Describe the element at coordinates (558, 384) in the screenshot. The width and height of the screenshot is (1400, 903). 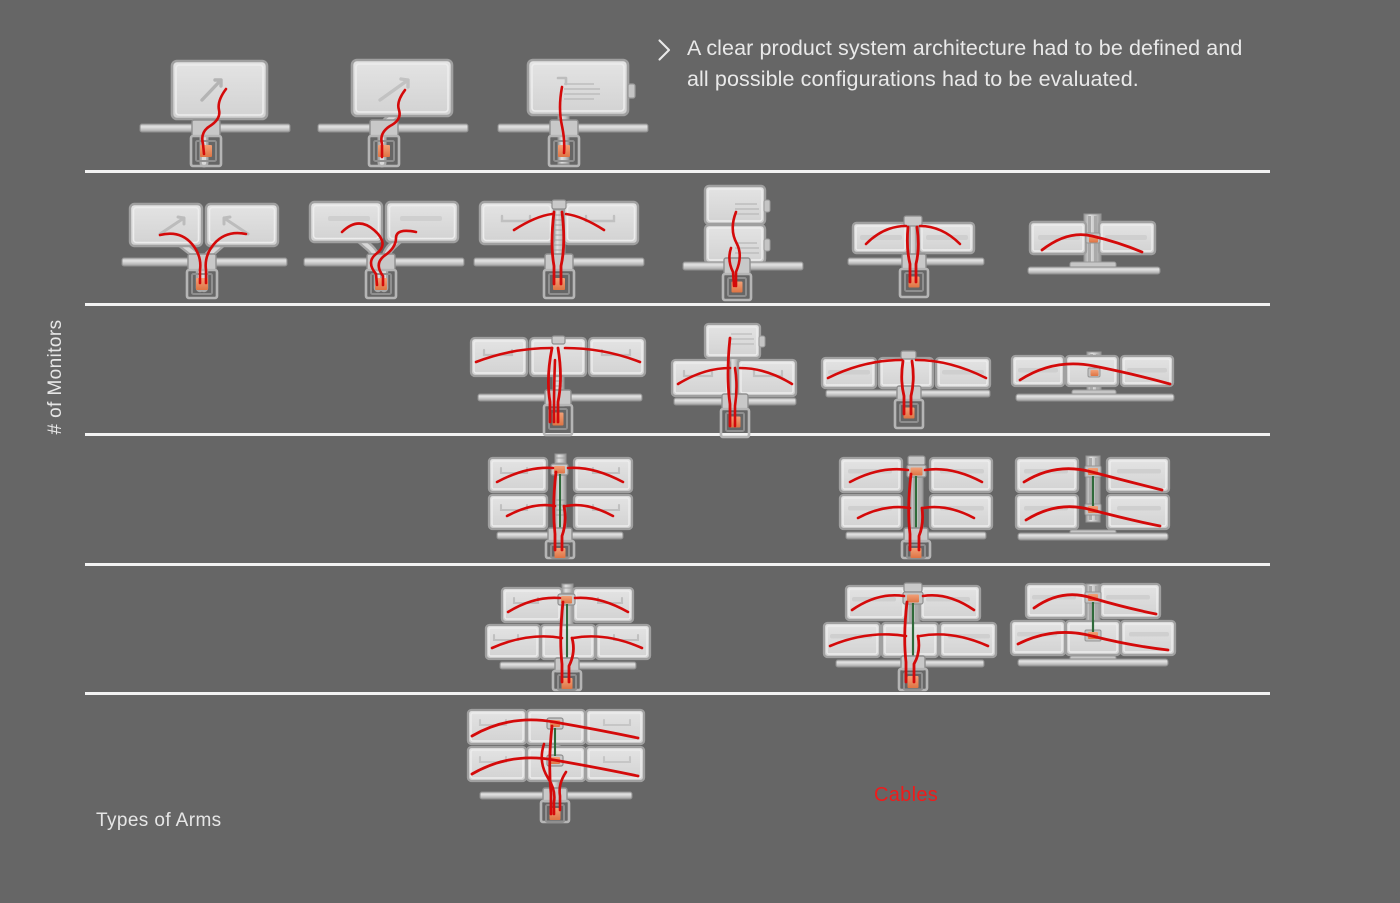
I see `config-3monitors-straight-post-arm` at that location.